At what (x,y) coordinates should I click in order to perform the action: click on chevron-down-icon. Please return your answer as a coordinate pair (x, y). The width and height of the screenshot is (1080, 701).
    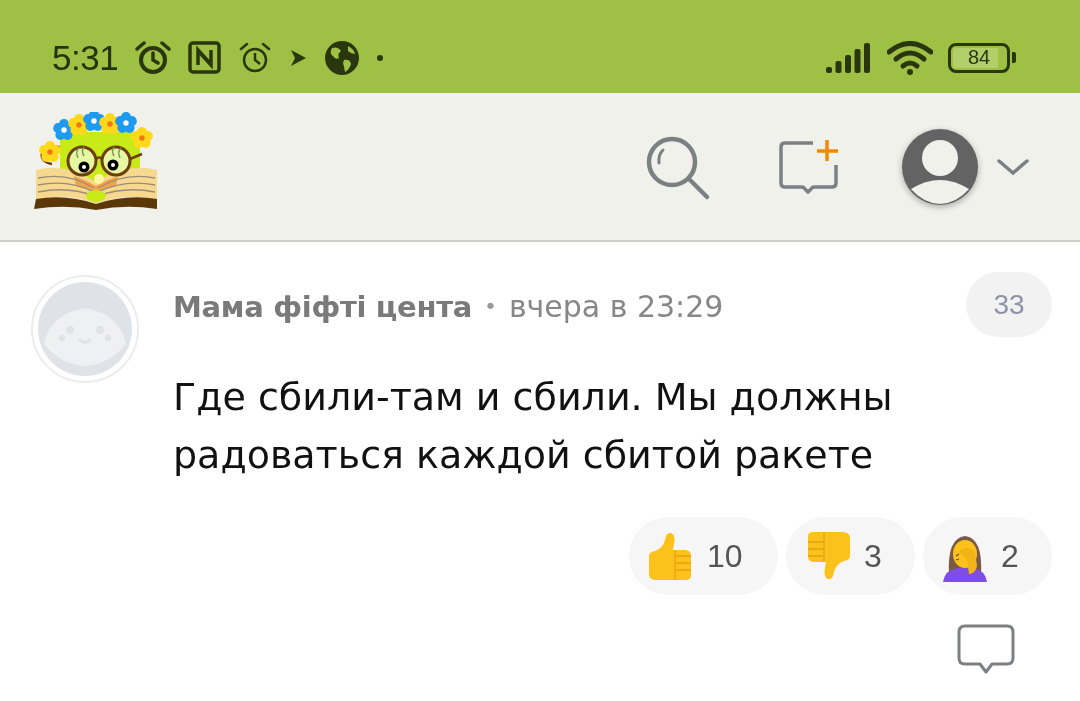
    Looking at the image, I should click on (1013, 166).